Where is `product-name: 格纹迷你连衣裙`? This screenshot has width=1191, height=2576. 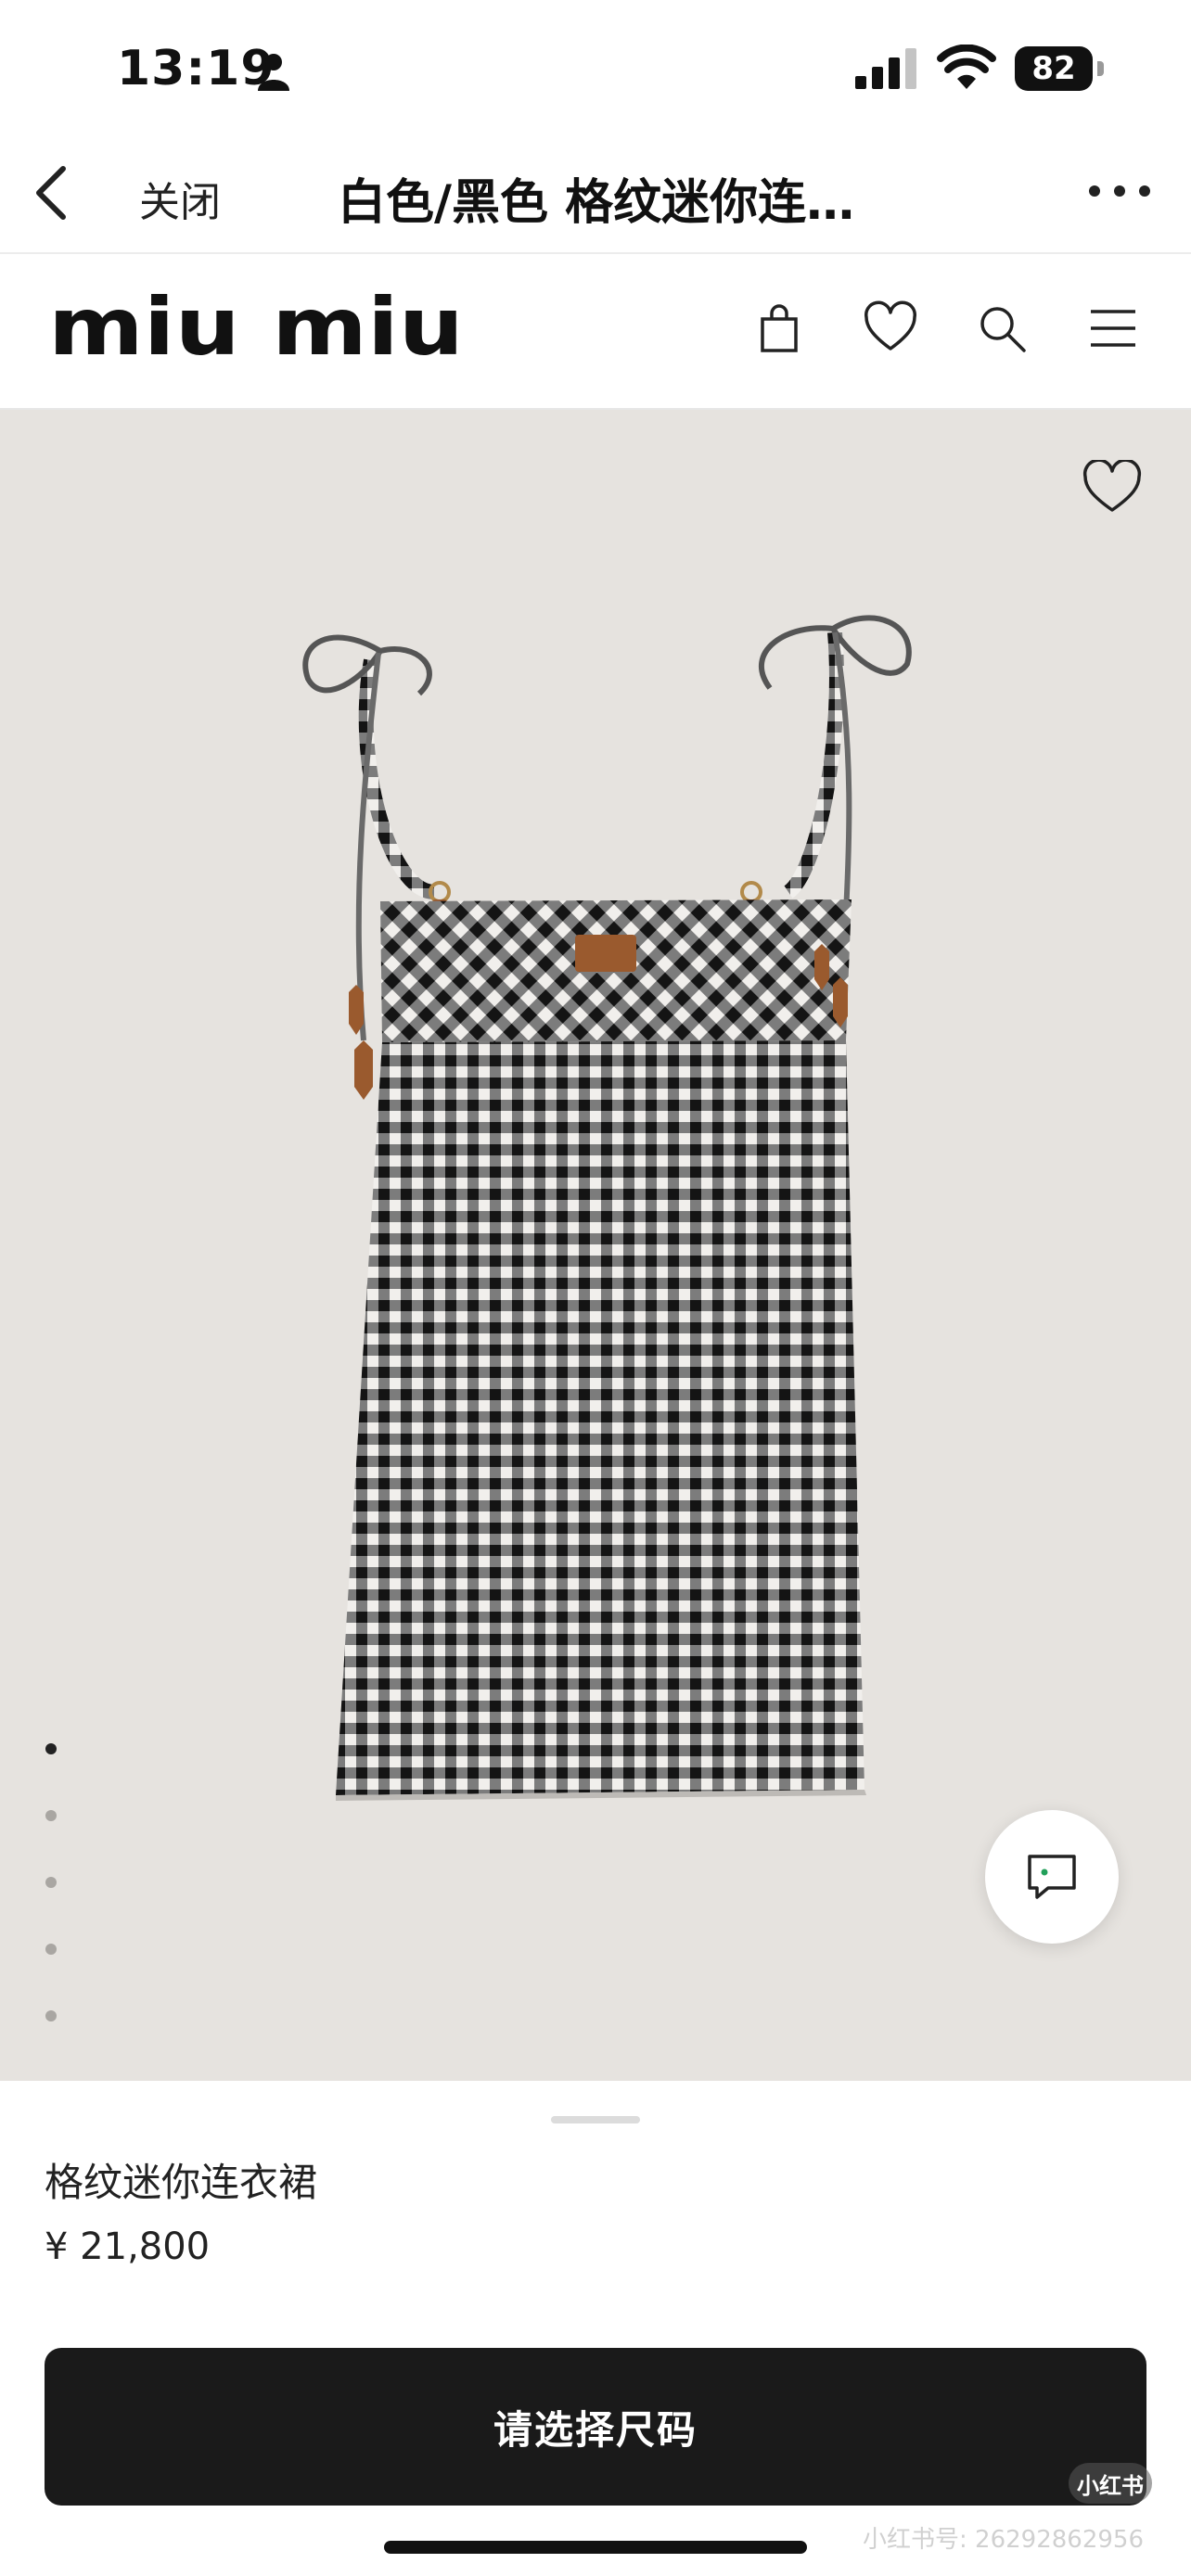
product-name: 格纹迷你连衣裙 is located at coordinates (181, 2182).